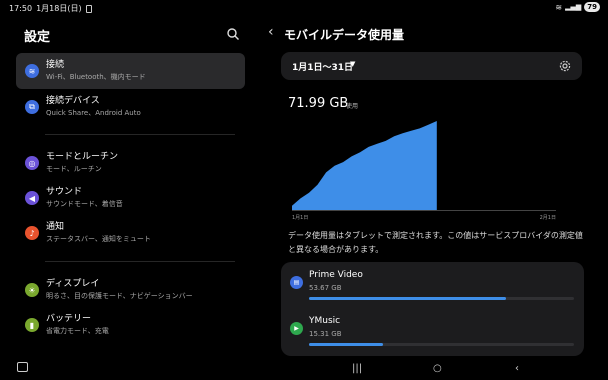 This screenshot has height=380, width=608. I want to click on prime-video-icon: ▤, so click(296, 282).